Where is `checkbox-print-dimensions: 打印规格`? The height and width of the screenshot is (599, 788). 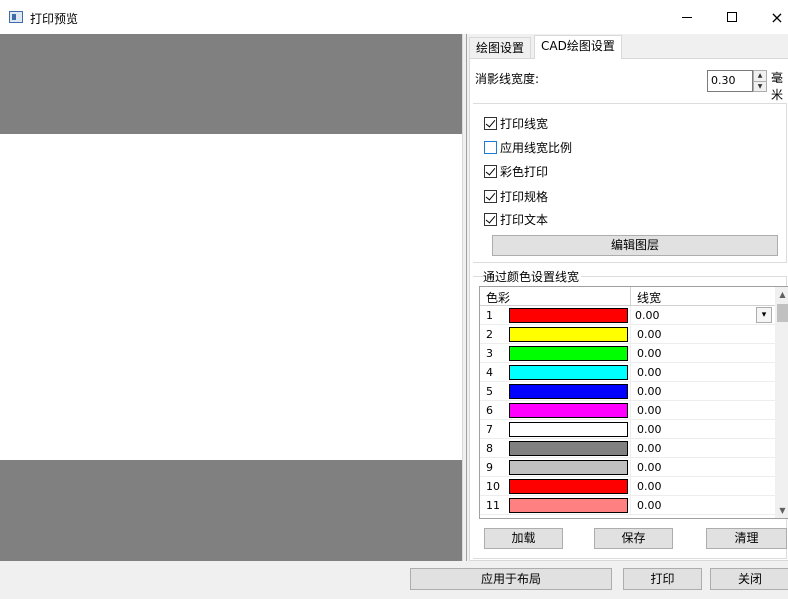
checkbox-print-dimensions: 打印规格 is located at coordinates (516, 196).